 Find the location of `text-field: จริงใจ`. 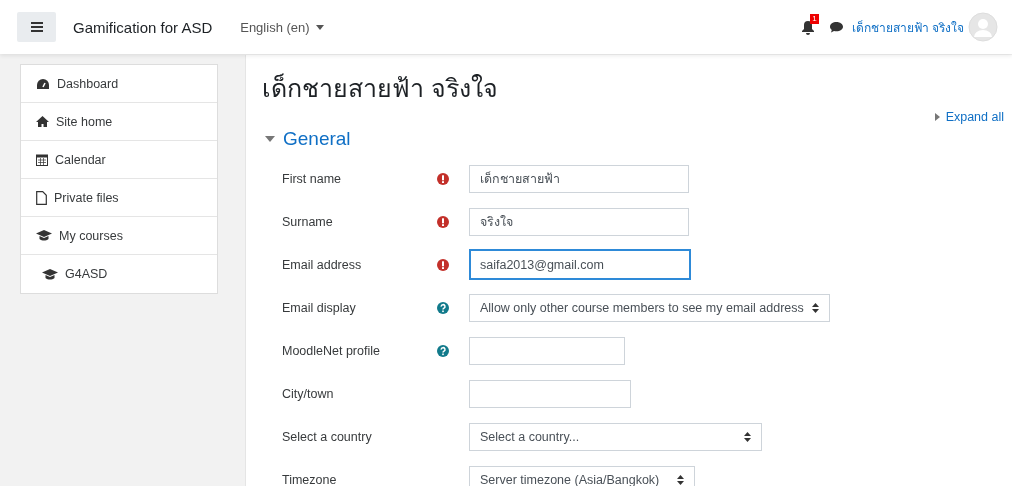

text-field: จริงใจ is located at coordinates (579, 221).